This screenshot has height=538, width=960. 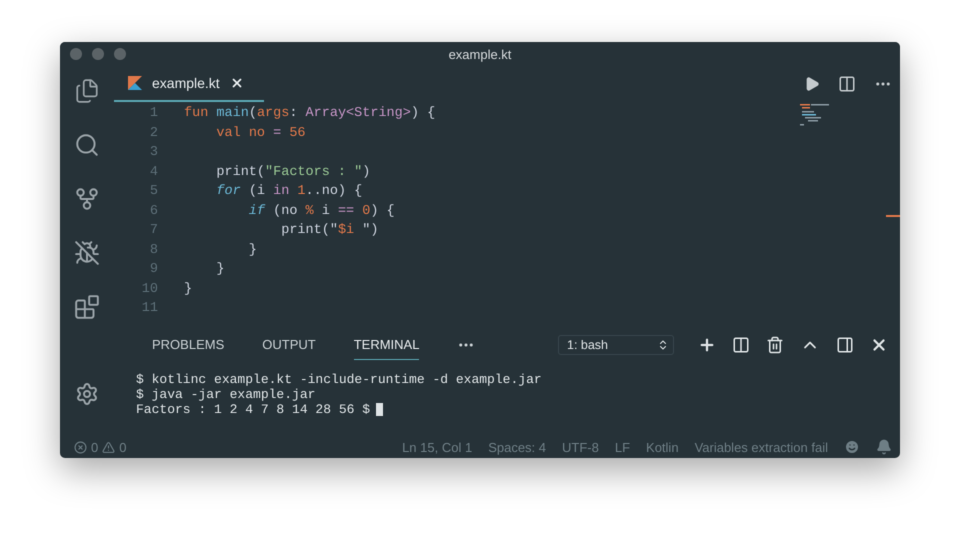 What do you see at coordinates (149, 289) in the screenshot?
I see `line-number: 10` at bounding box center [149, 289].